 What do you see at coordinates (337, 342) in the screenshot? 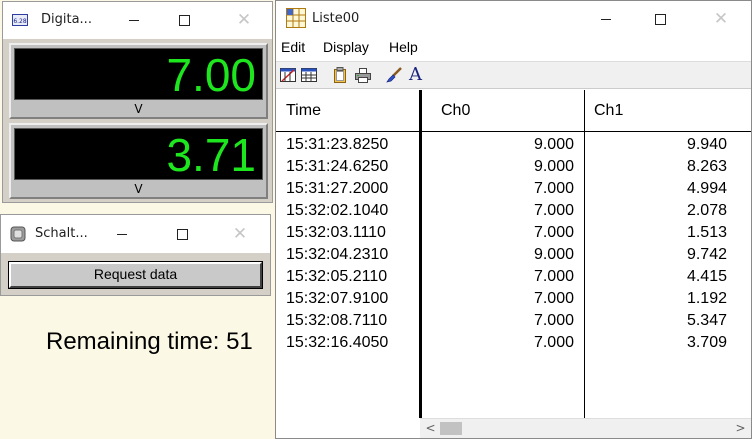
I see `cell-time: 15:32:16.4050` at bounding box center [337, 342].